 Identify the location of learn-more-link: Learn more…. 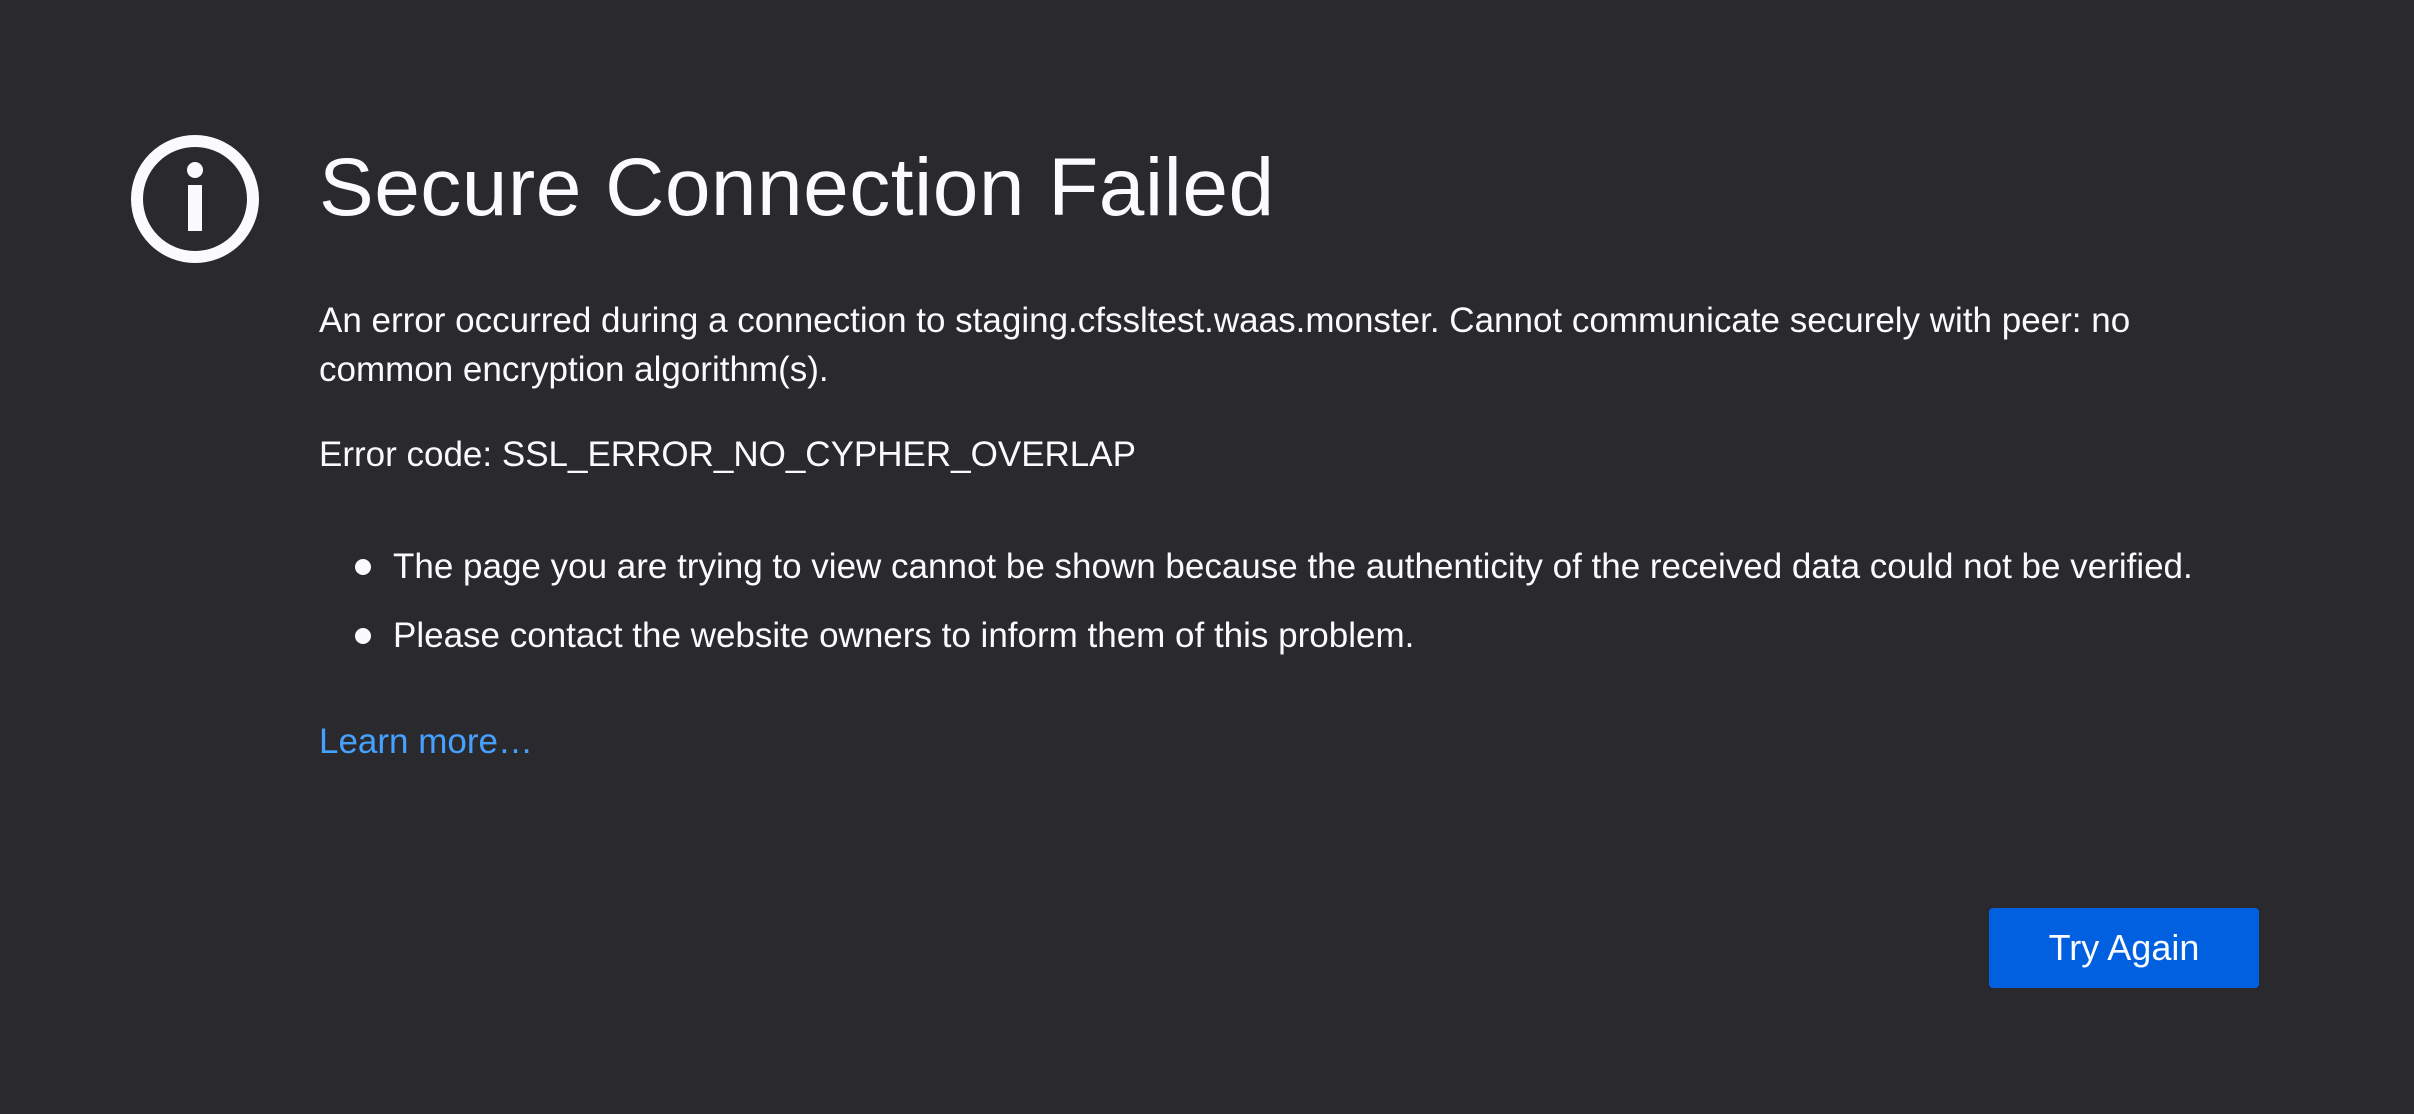
(426, 741).